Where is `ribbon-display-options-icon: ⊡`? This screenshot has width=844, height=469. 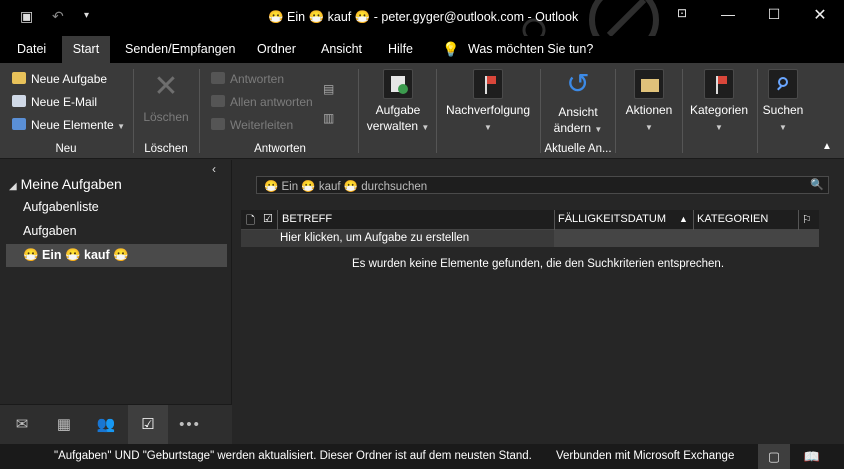
ribbon-display-options-icon: ⊡ is located at coordinates (682, 13).